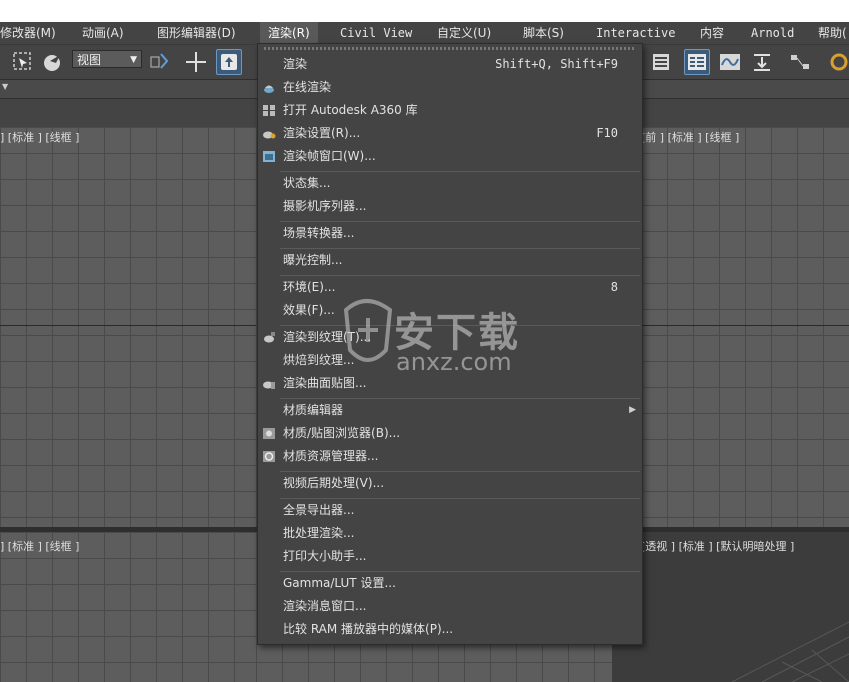  What do you see at coordinates (450, 87) in the screenshot?
I see `menu-item-online-render: 在线渲染` at bounding box center [450, 87].